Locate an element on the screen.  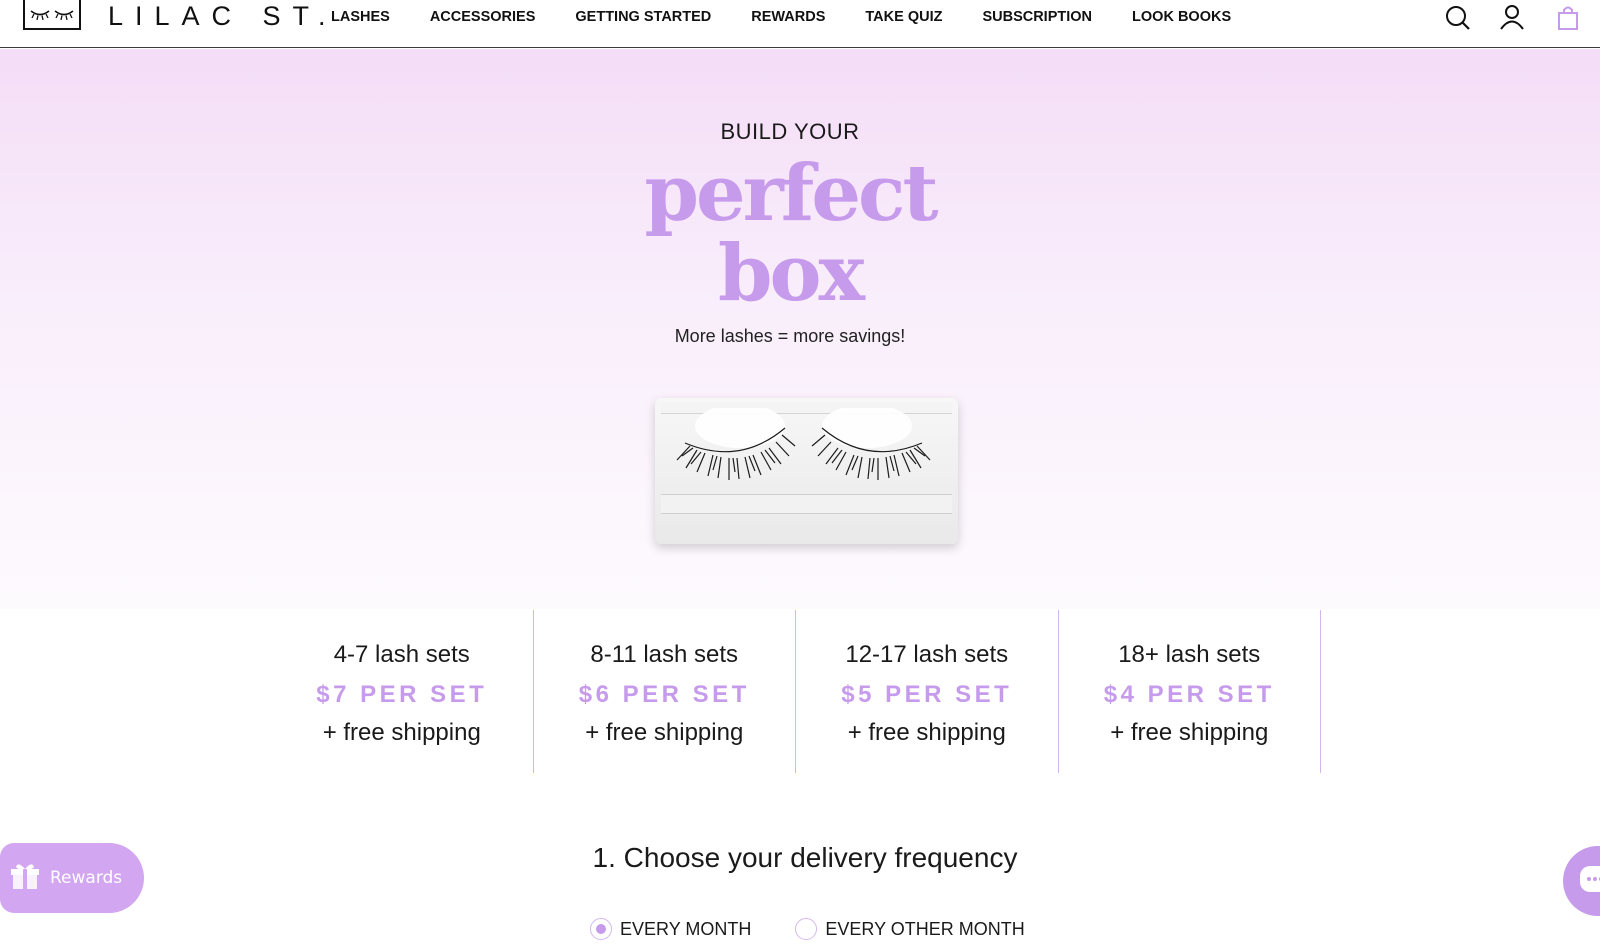
rewards-label: Rewards is located at coordinates (86, 878).